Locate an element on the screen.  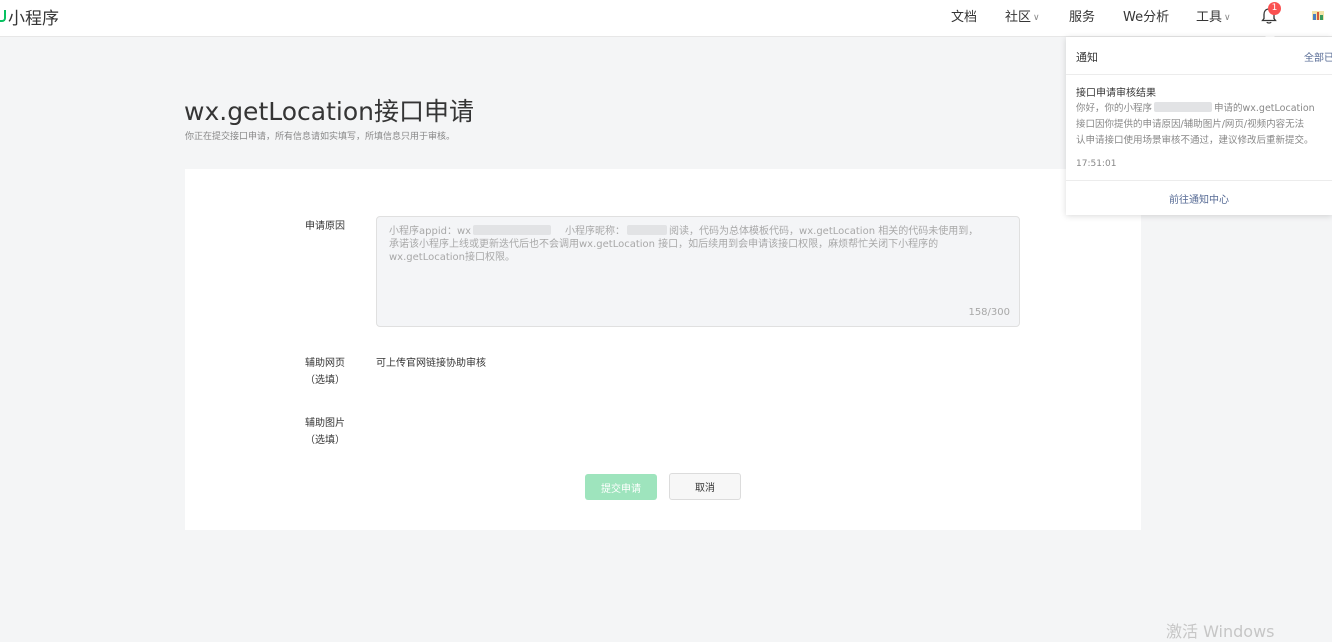
redacted-nickname is located at coordinates (647, 230).